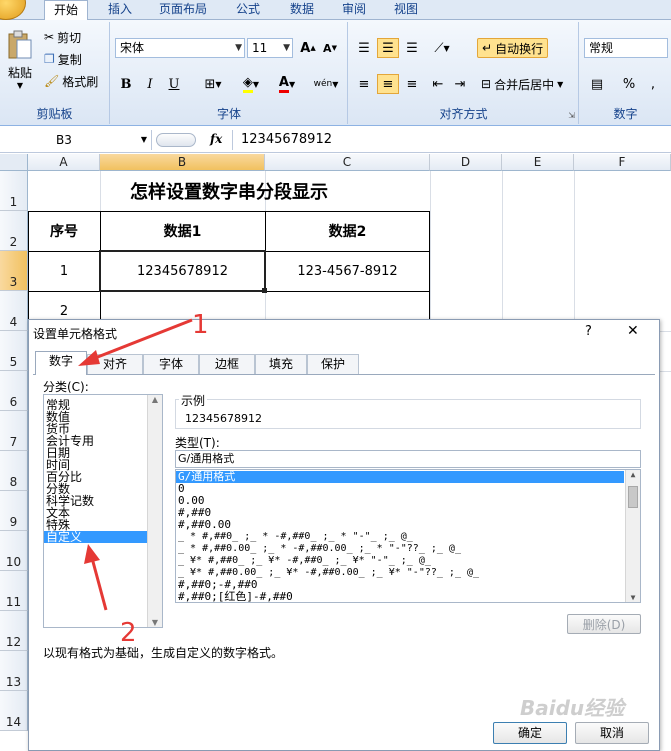 Image resolution: width=671 pixels, height=751 pixels. What do you see at coordinates (622, 162) in the screenshot?
I see `column-header-f: F` at bounding box center [622, 162].